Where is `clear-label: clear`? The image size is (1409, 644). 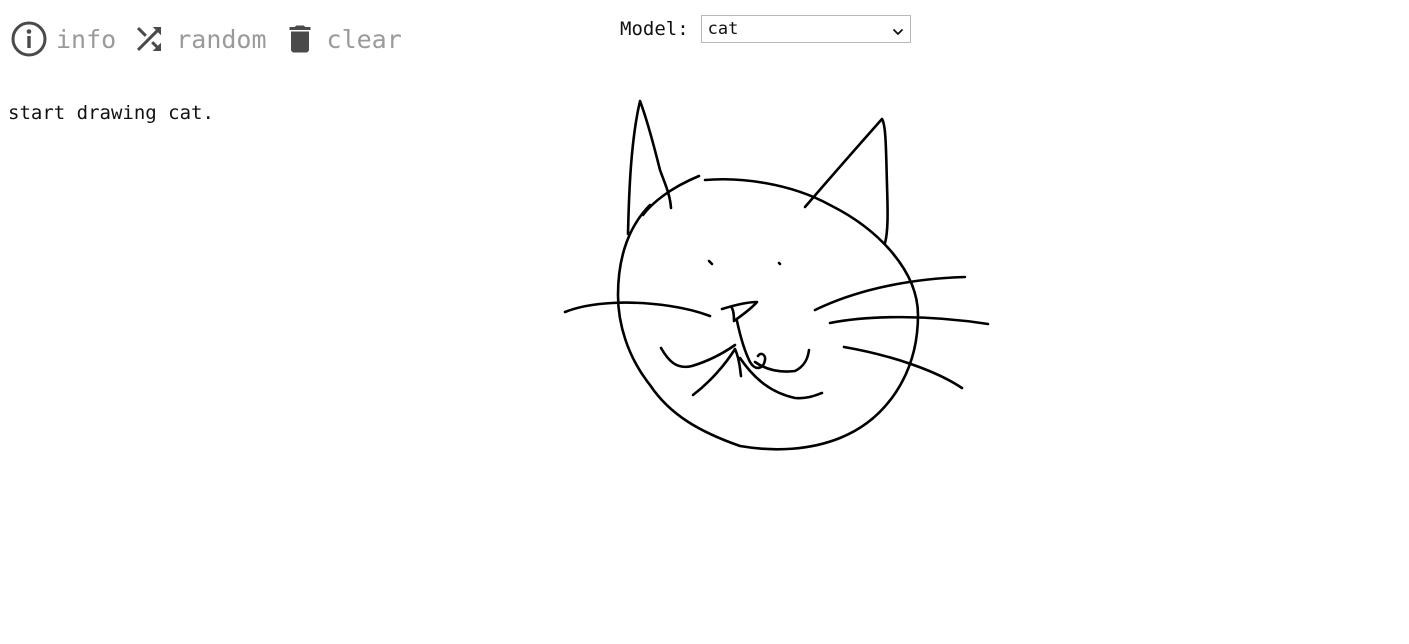
clear-label: clear is located at coordinates (364, 39).